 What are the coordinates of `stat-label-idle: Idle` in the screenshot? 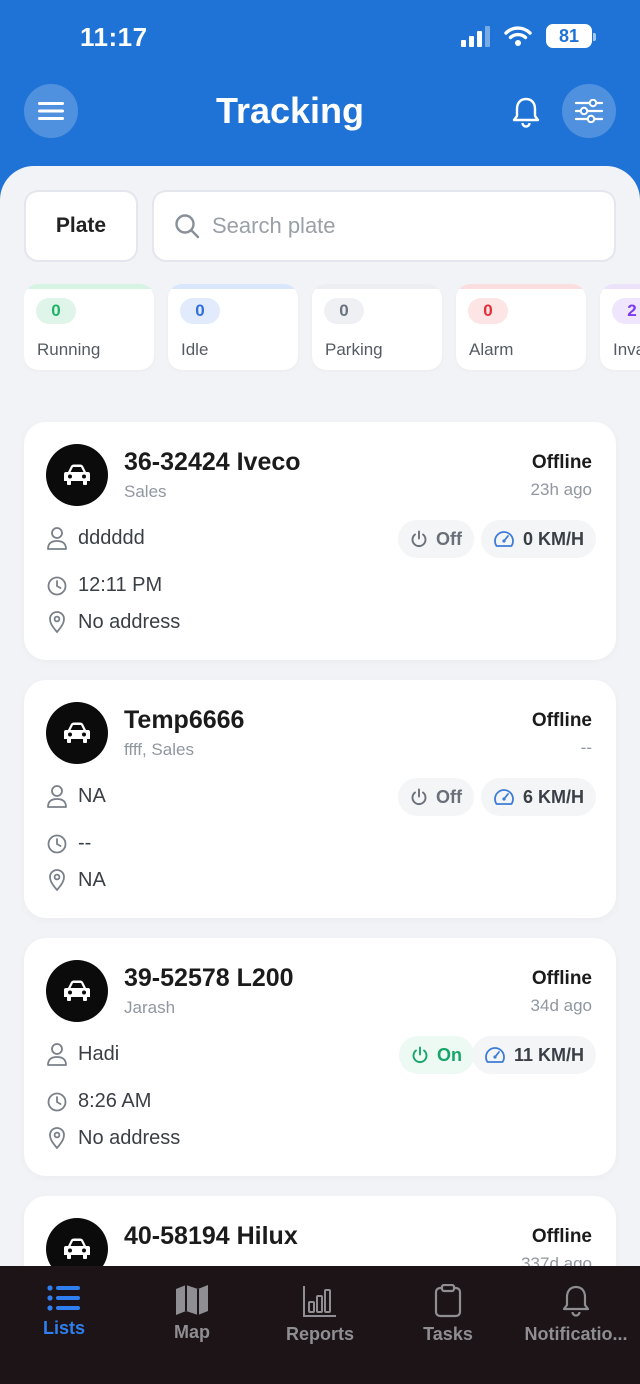 It's located at (195, 349).